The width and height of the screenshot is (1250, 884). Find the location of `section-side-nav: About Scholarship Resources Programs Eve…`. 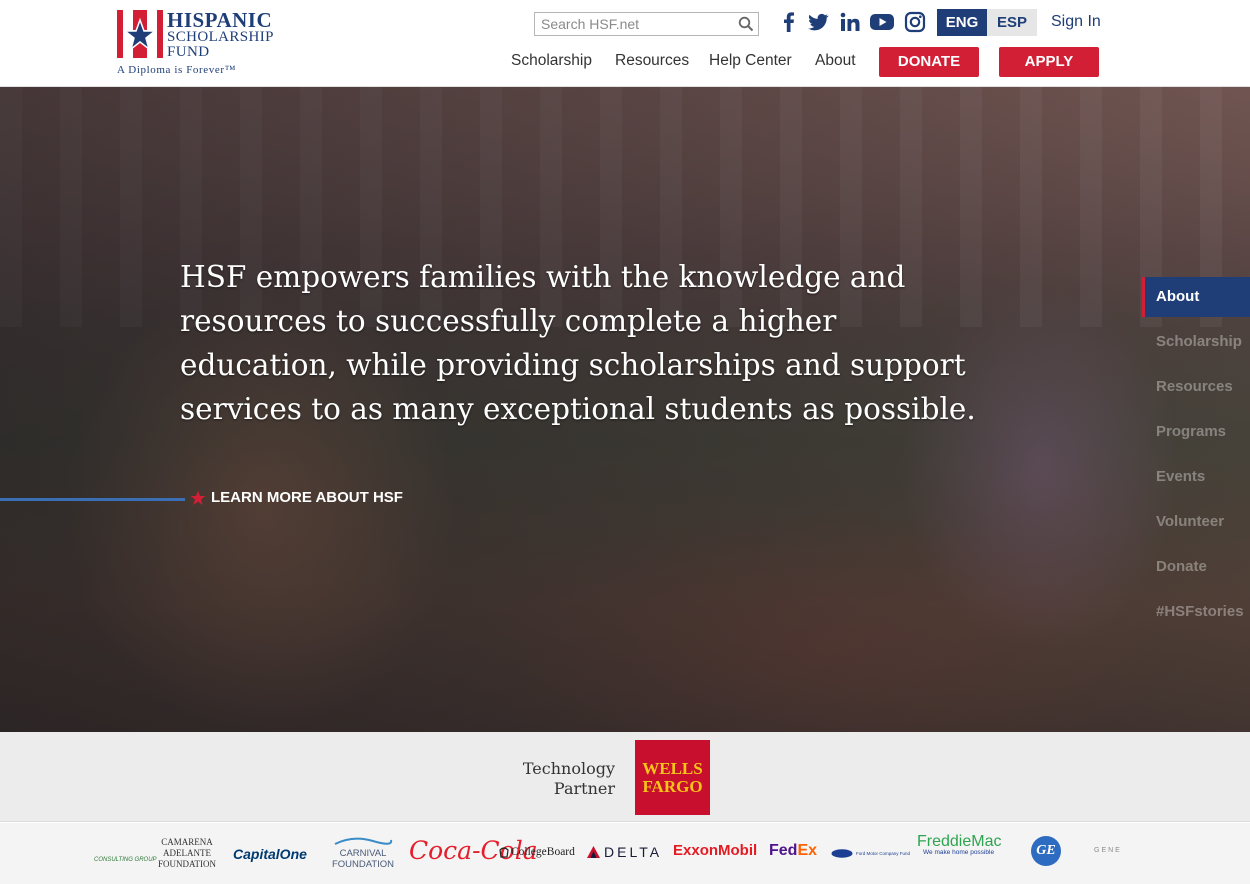

section-side-nav: About Scholarship Resources Programs Eve… is located at coordinates (1196, 457).